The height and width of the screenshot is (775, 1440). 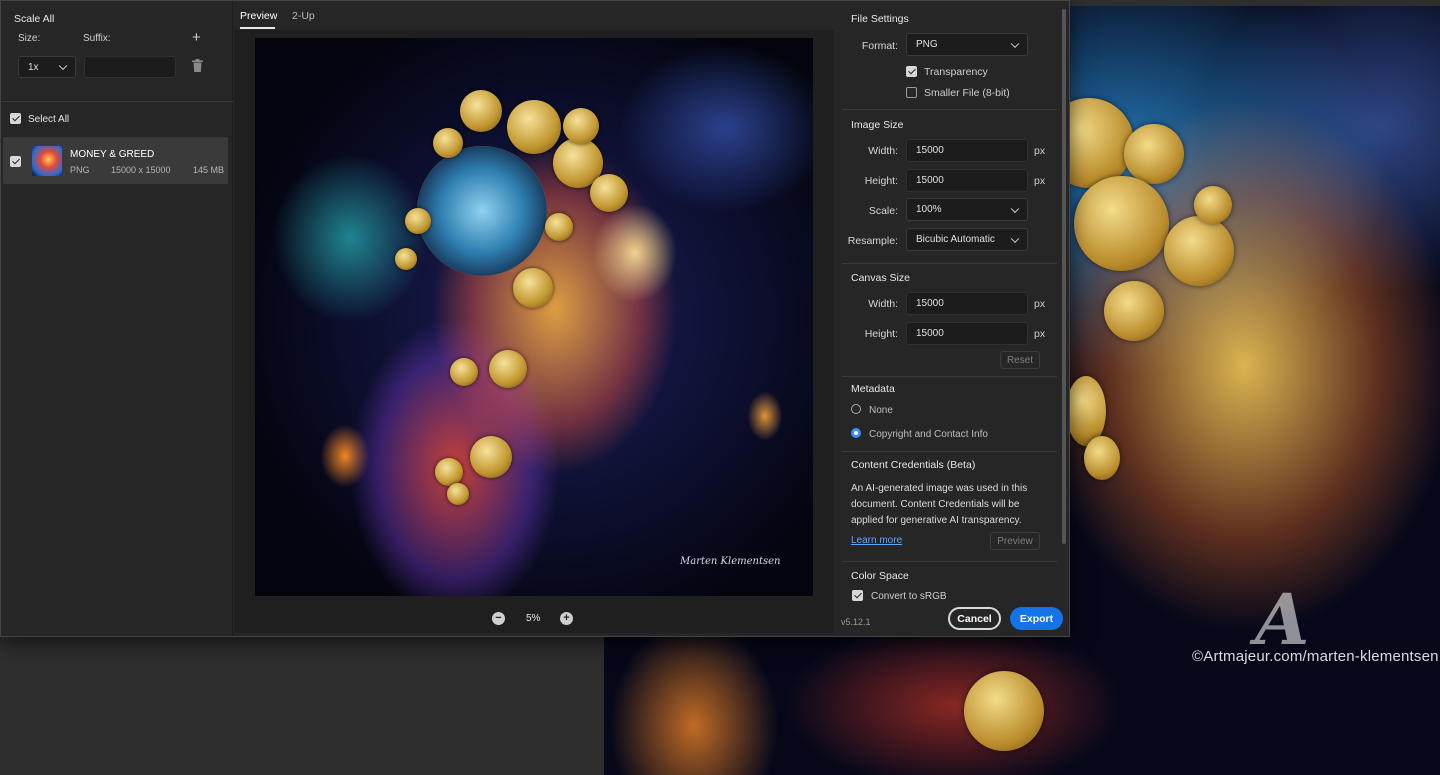 What do you see at coordinates (15, 161) in the screenshot?
I see `asset-checkbox` at bounding box center [15, 161].